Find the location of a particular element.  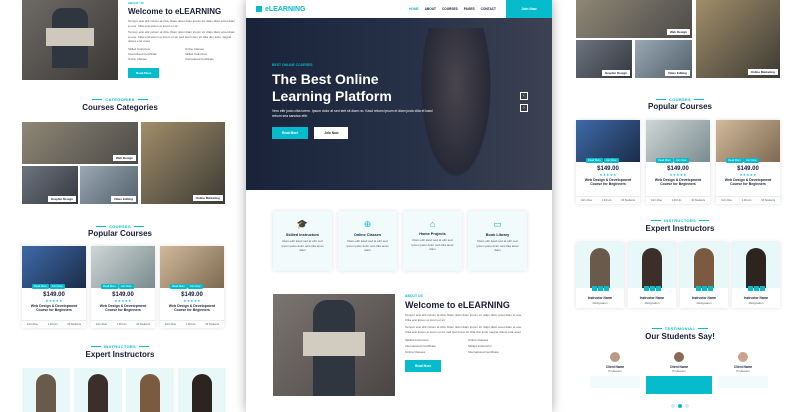

carousel-next-icon: › is located at coordinates (524, 108).